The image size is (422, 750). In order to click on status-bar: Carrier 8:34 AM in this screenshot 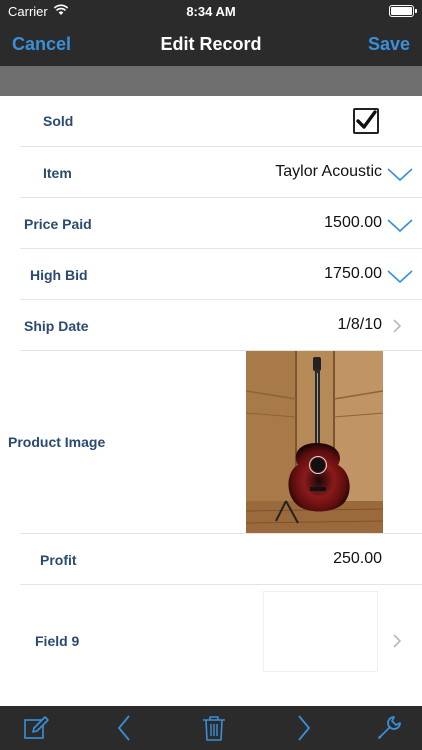, I will do `click(211, 11)`.